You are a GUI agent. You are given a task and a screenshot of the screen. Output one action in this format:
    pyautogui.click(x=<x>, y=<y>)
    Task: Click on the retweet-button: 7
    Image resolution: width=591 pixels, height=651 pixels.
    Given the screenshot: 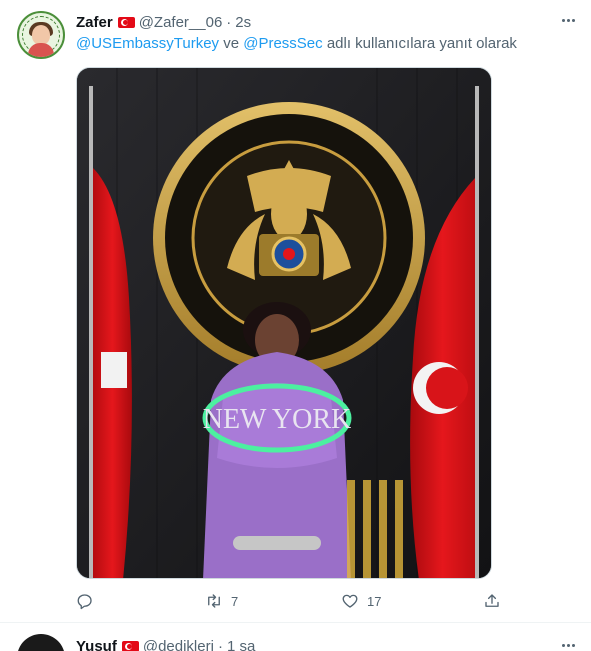 What is the action you would take?
    pyautogui.click(x=221, y=601)
    